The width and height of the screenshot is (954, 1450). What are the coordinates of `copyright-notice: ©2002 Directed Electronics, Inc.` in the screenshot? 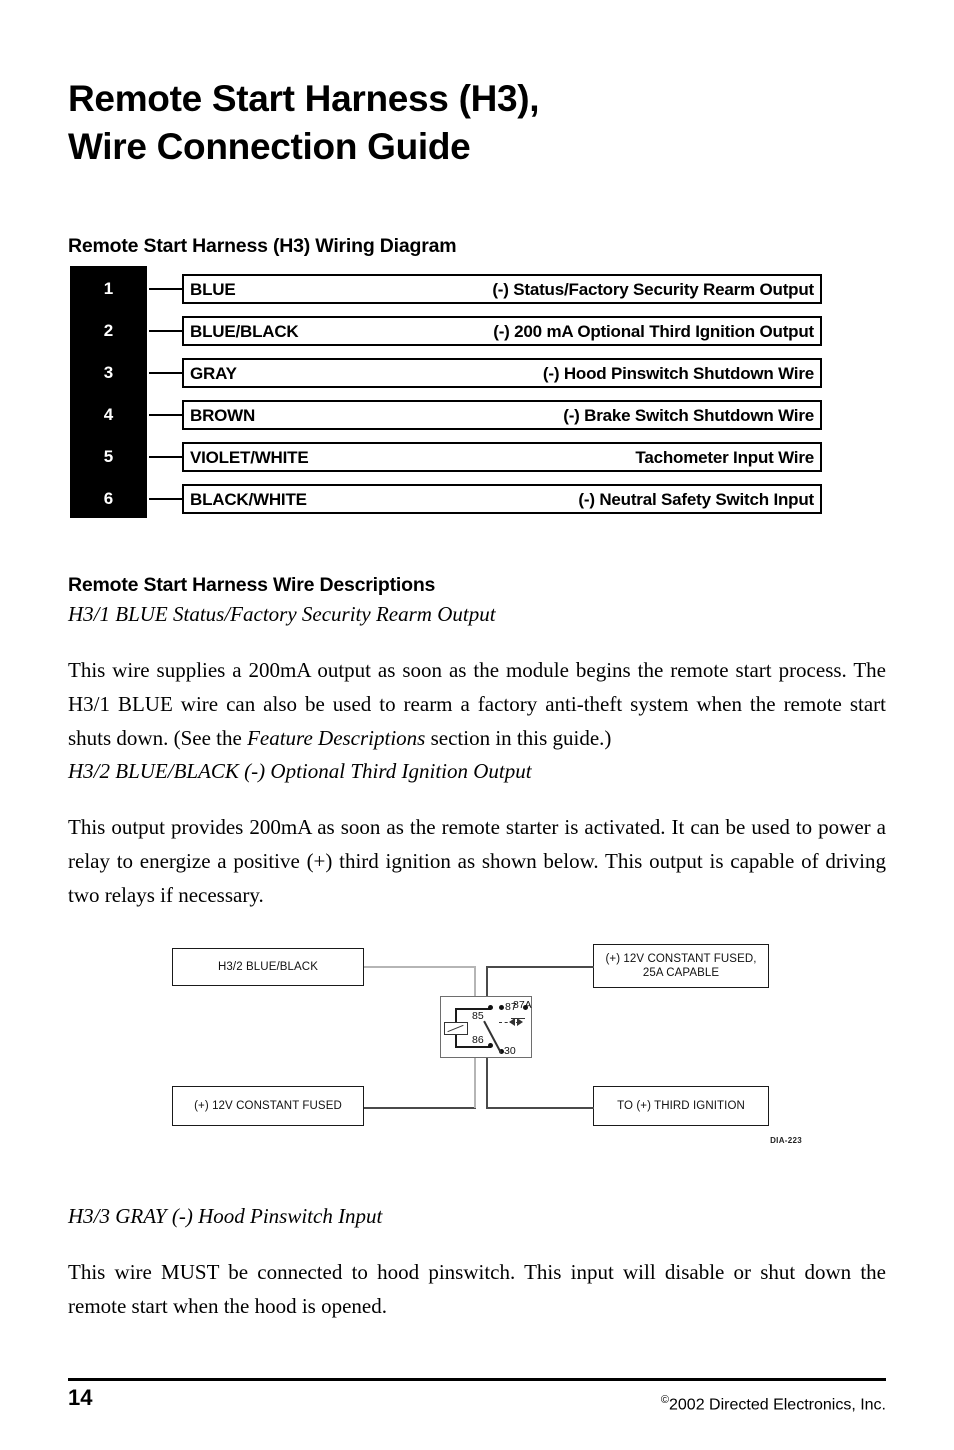 It's located at (773, 1402).